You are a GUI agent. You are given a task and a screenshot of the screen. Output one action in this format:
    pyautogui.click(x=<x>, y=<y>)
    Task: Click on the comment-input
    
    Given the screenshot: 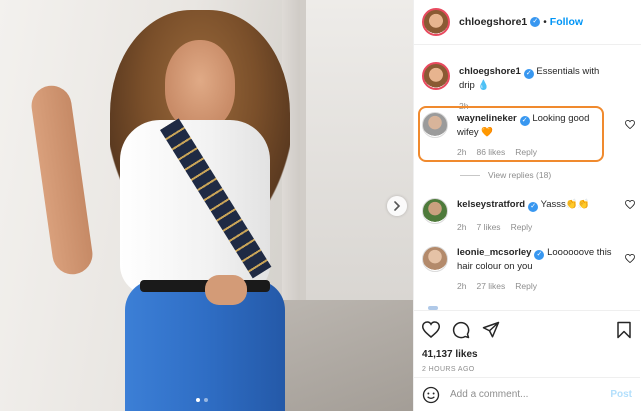 What is the action you would take?
    pyautogui.click(x=530, y=394)
    